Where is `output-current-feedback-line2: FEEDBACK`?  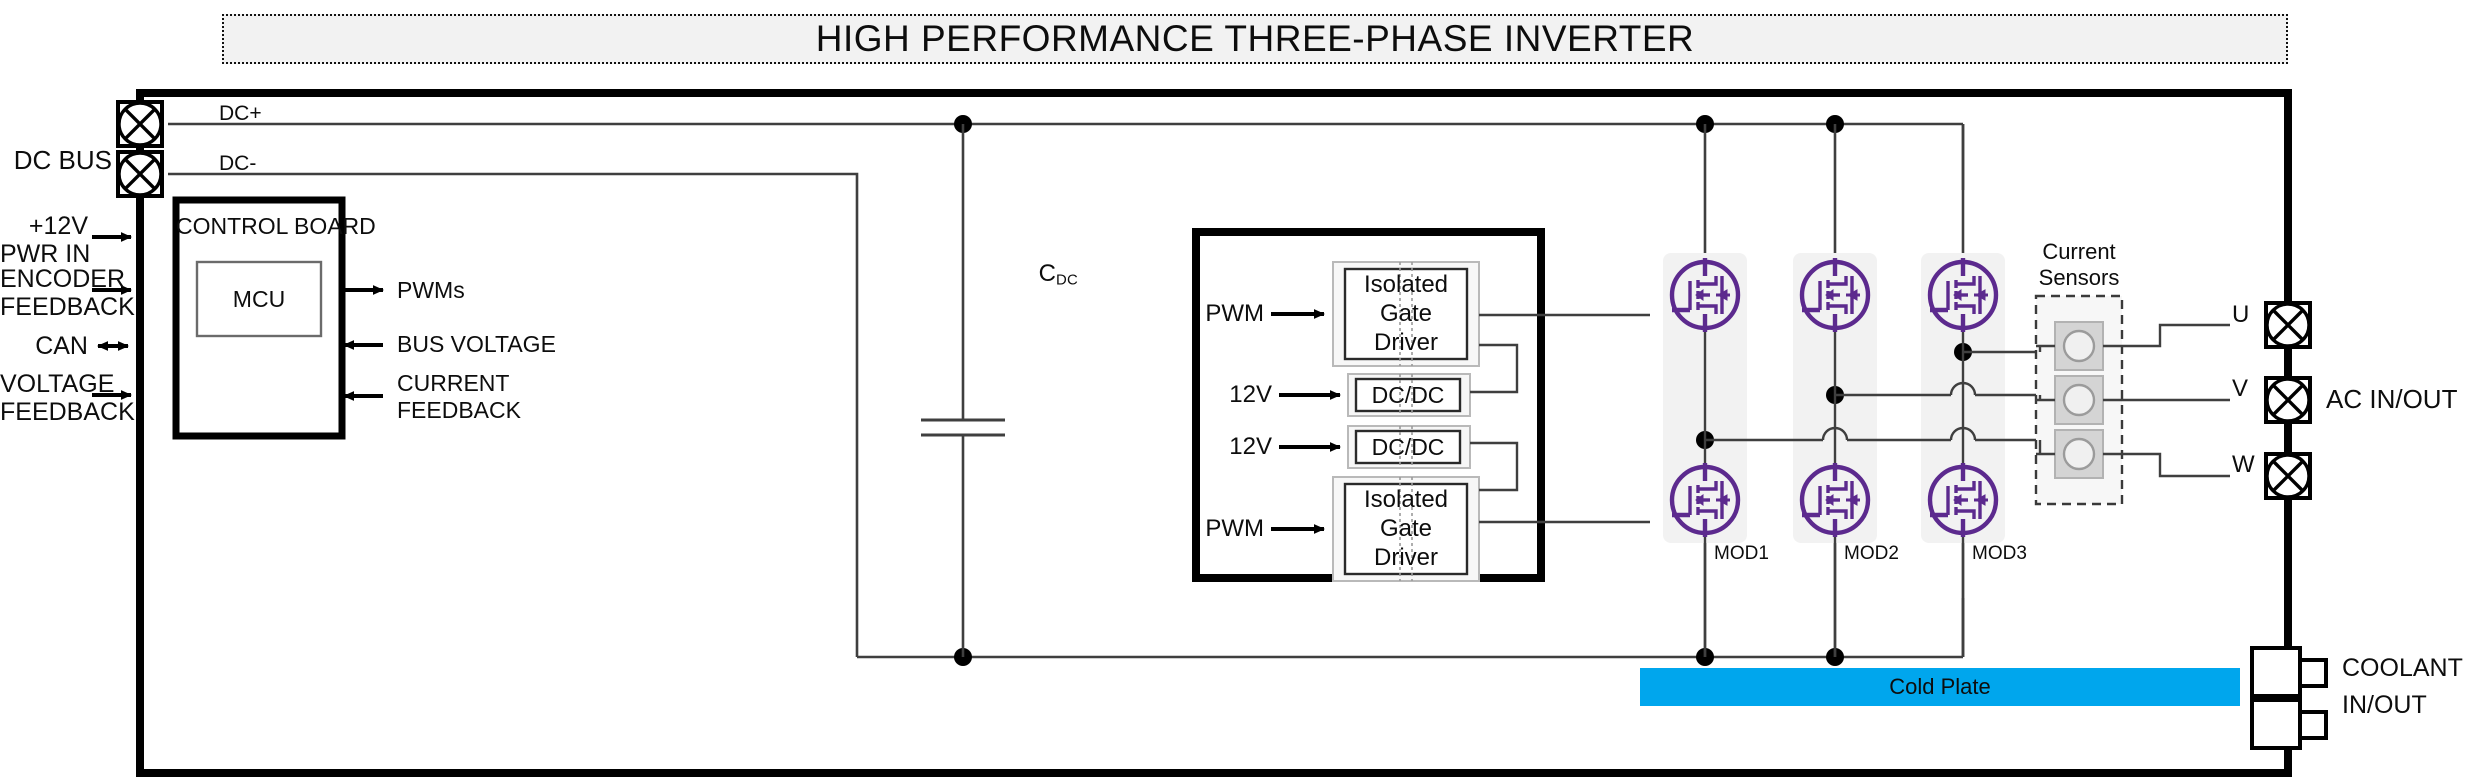 output-current-feedback-line2: FEEDBACK is located at coordinates (459, 410).